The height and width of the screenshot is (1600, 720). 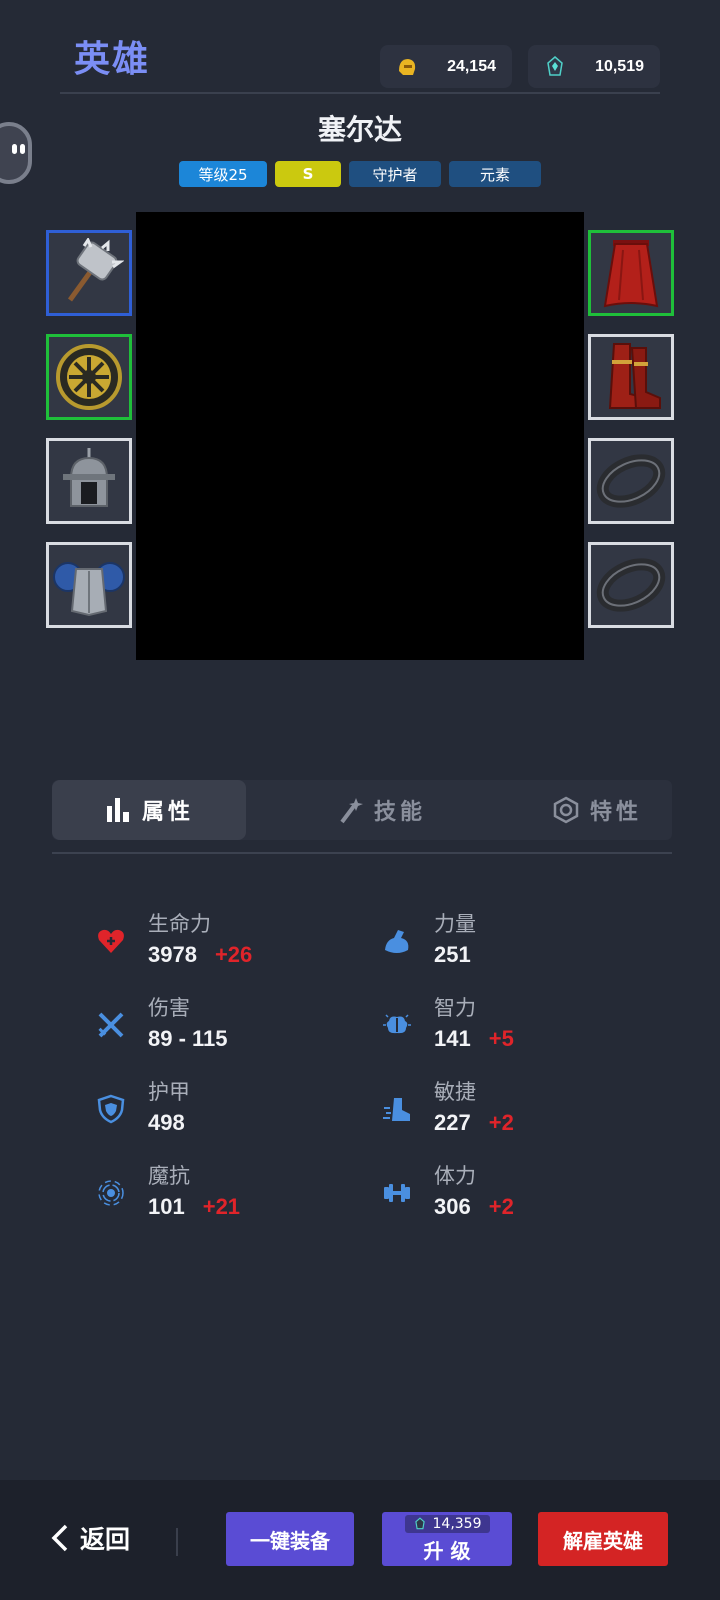 I want to click on stat-agility-label: 敏捷, so click(x=455, y=1092).